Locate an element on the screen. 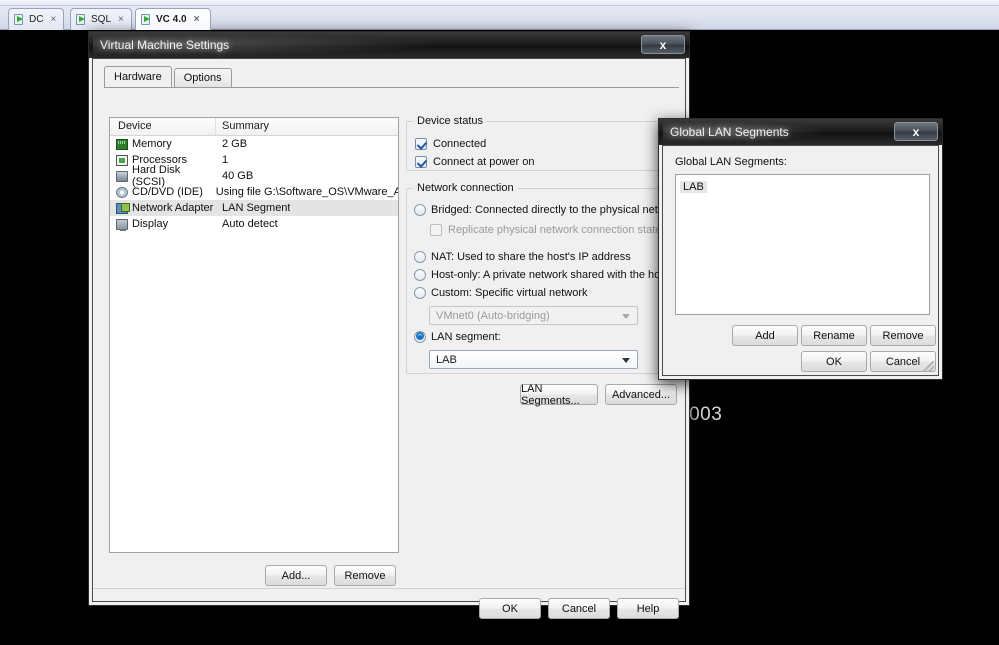  connected-checkbox: Connected is located at coordinates (450, 144).